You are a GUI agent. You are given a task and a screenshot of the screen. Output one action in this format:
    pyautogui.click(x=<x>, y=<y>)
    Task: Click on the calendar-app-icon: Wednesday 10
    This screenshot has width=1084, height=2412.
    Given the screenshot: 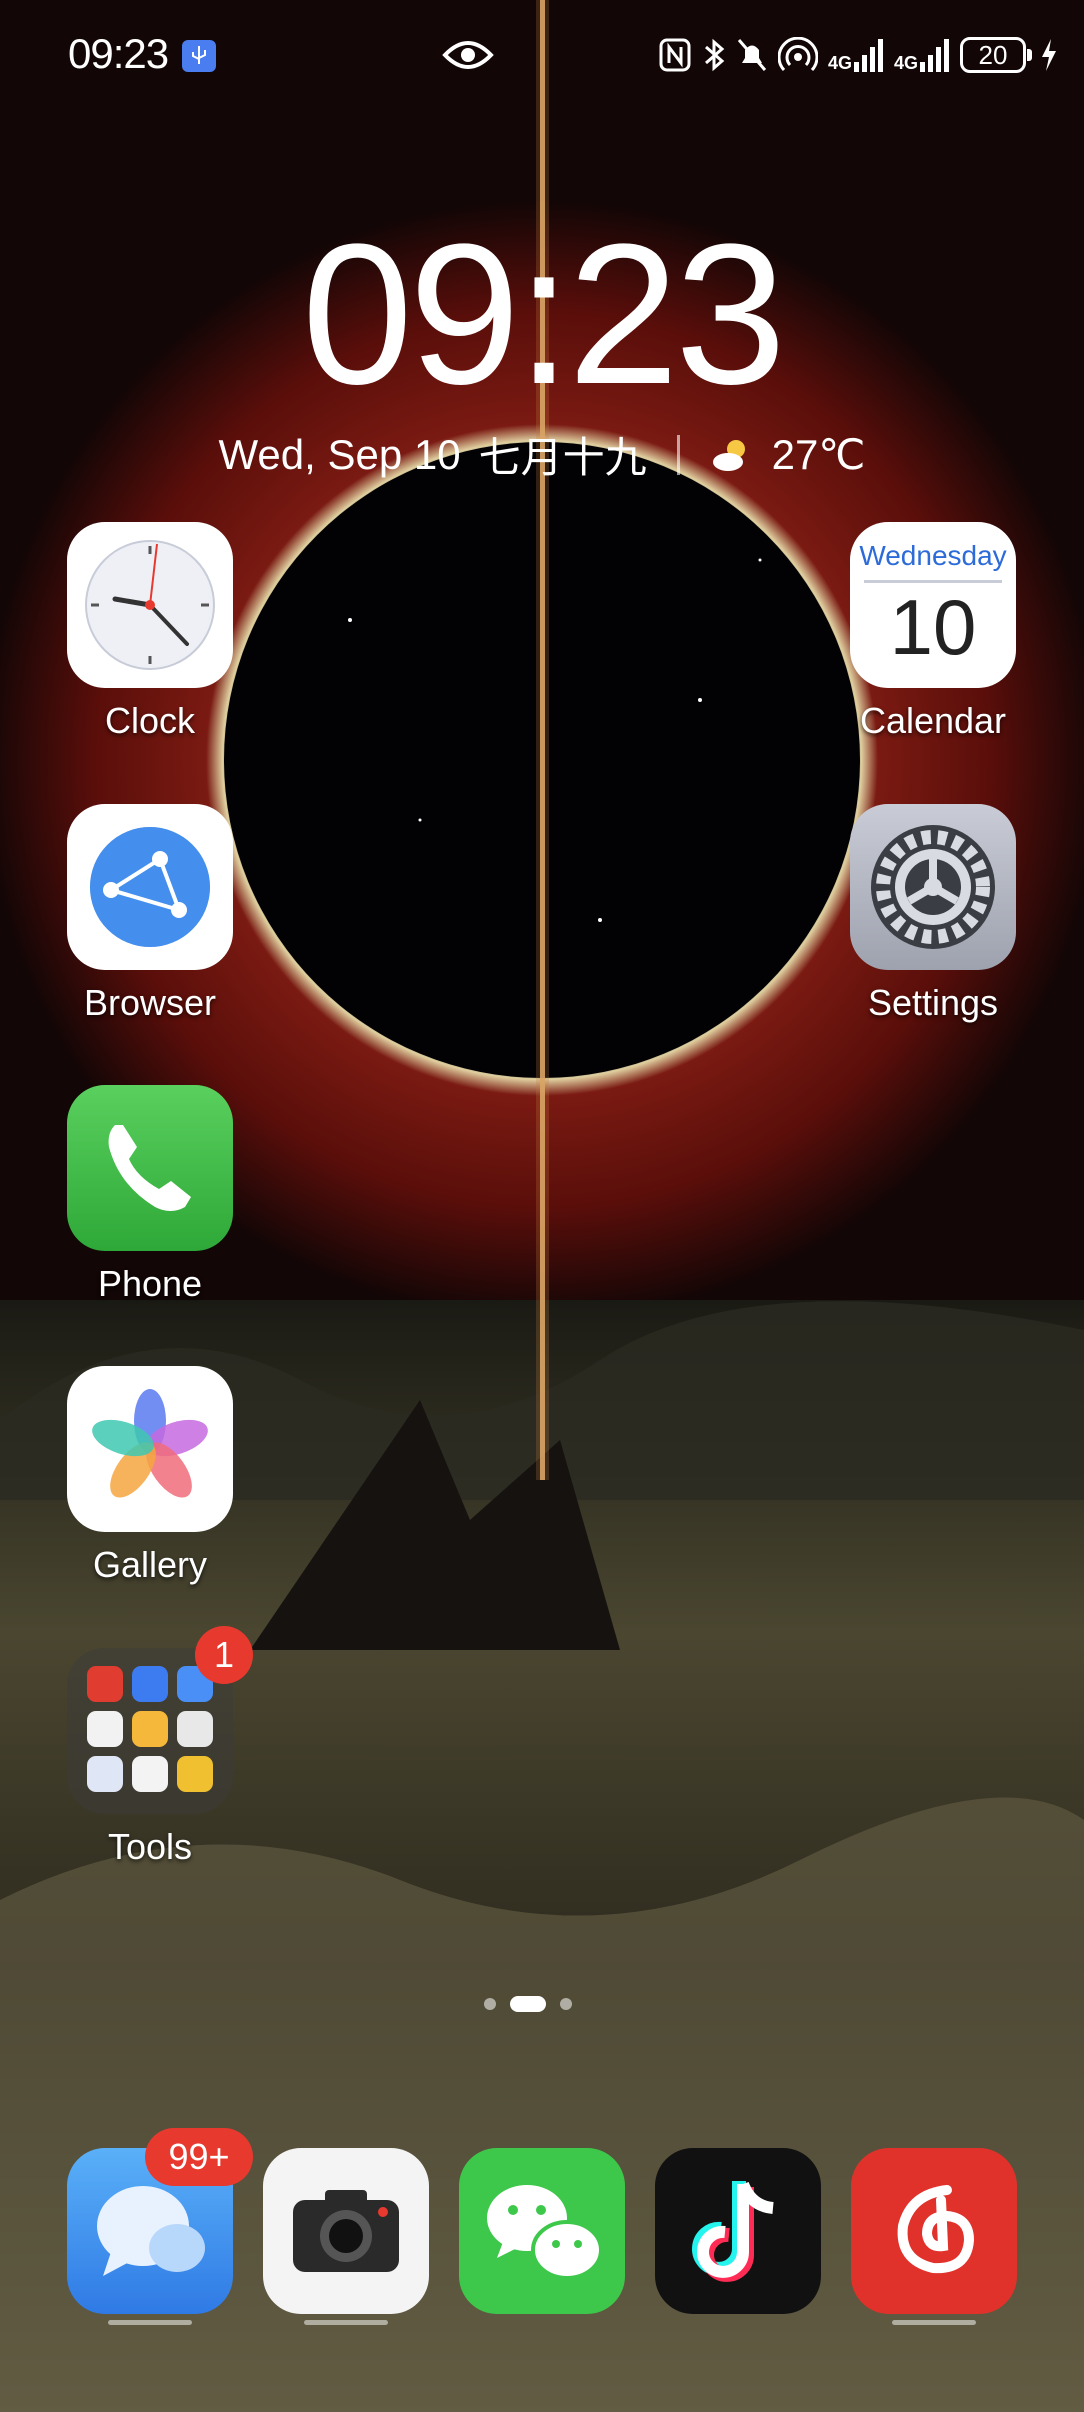 What is the action you would take?
    pyautogui.click(x=933, y=605)
    